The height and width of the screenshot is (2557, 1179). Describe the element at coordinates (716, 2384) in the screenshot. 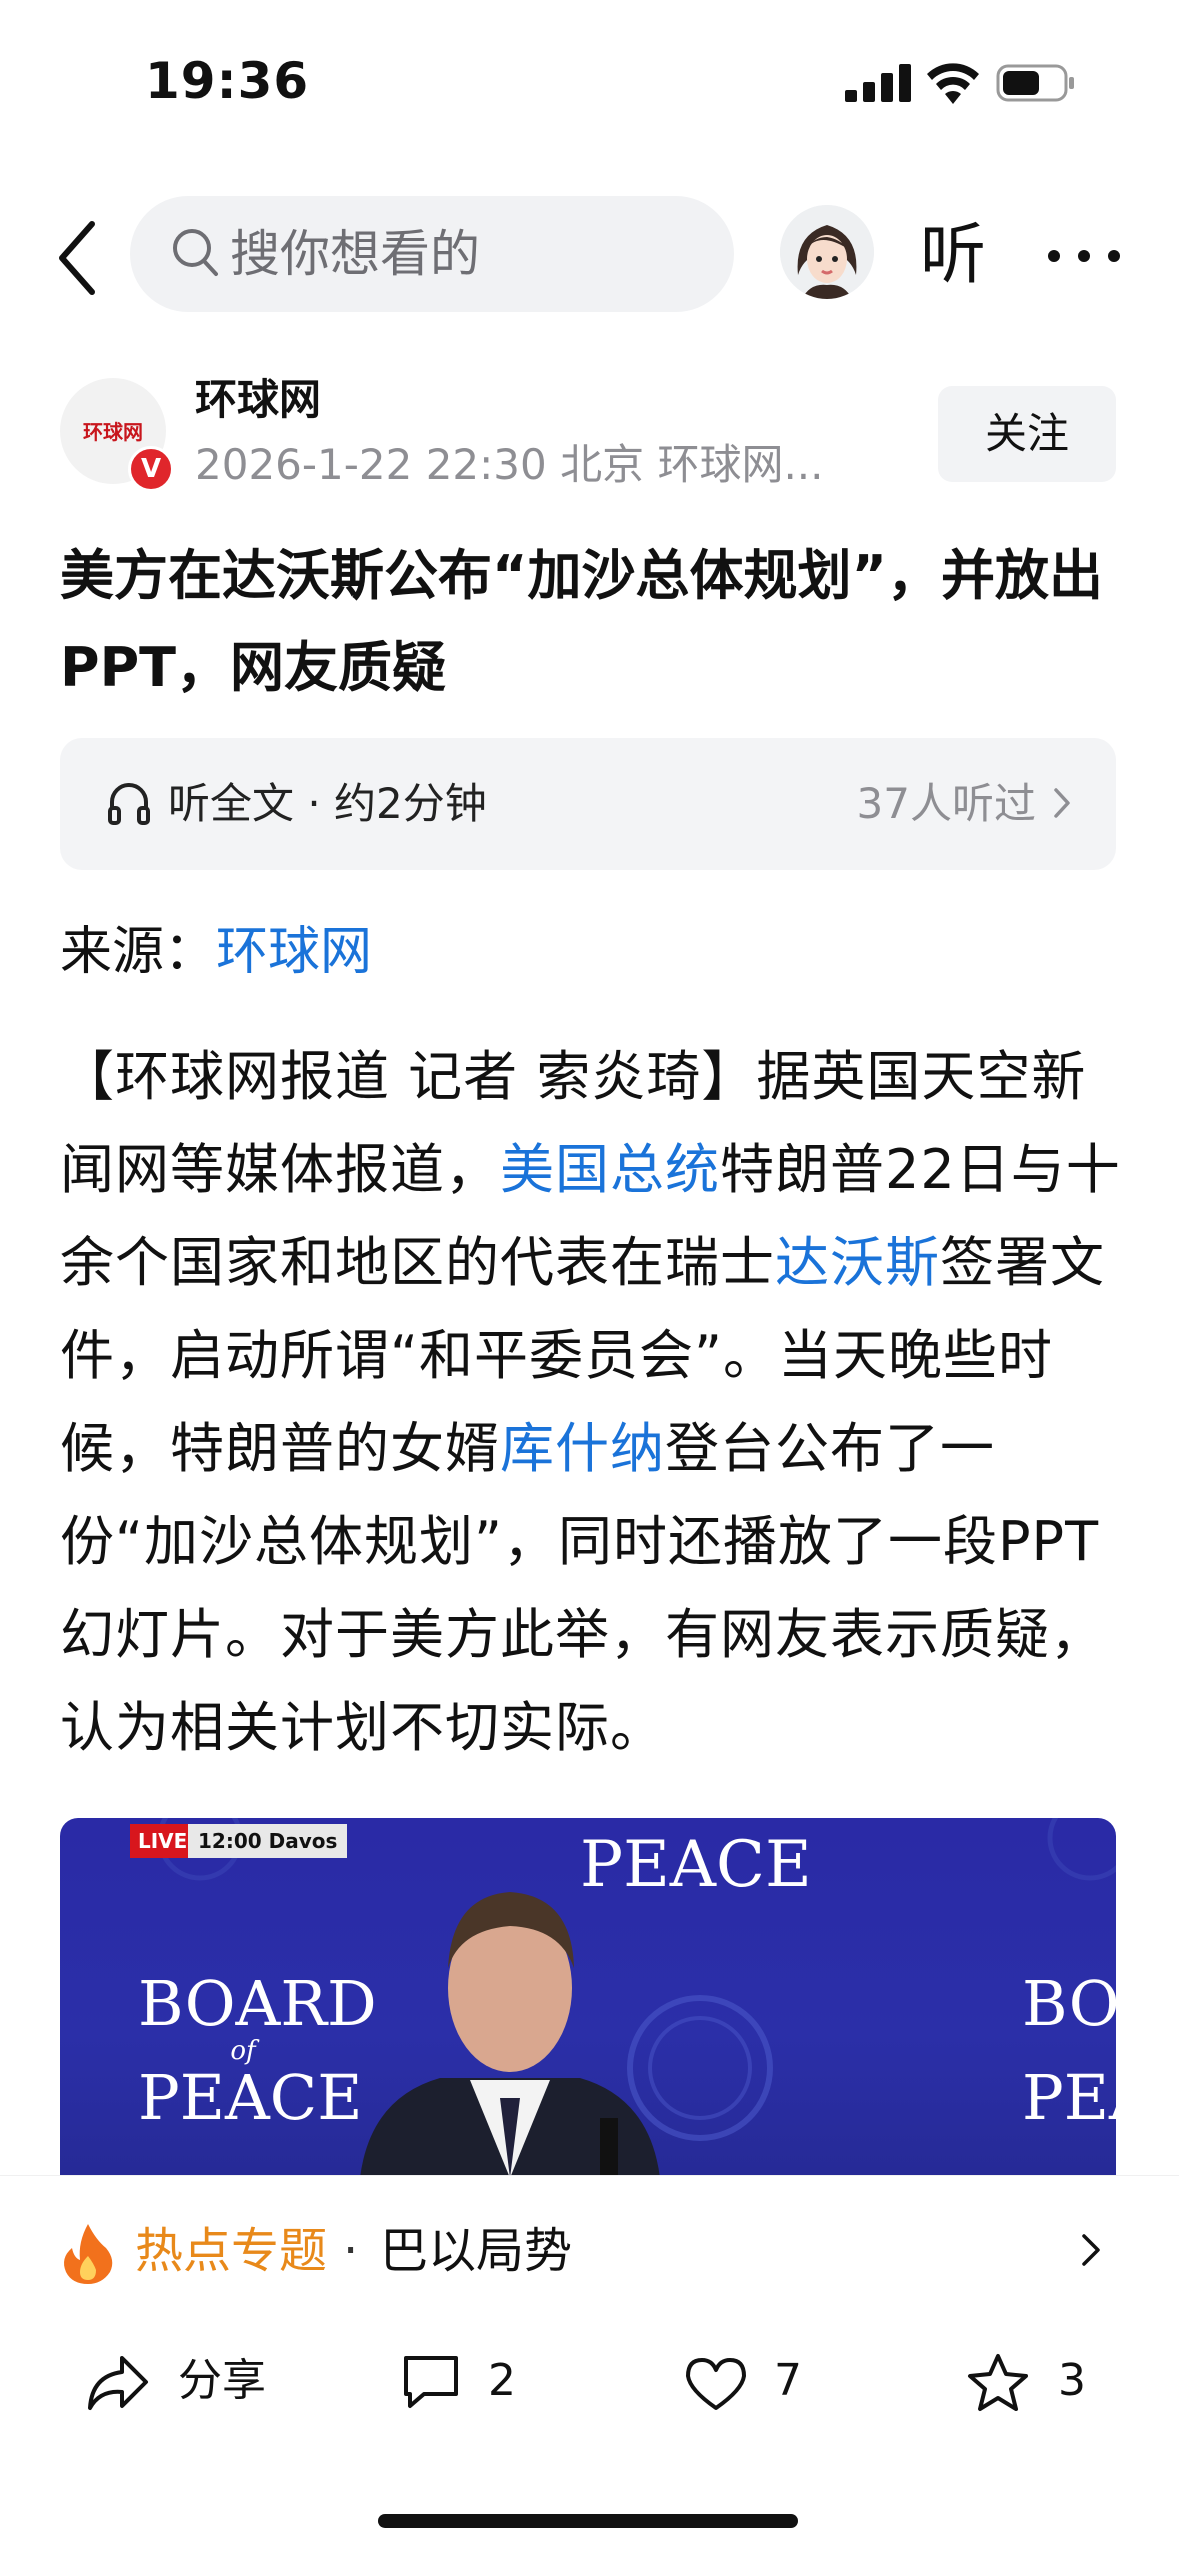

I see `heart-icon` at that location.